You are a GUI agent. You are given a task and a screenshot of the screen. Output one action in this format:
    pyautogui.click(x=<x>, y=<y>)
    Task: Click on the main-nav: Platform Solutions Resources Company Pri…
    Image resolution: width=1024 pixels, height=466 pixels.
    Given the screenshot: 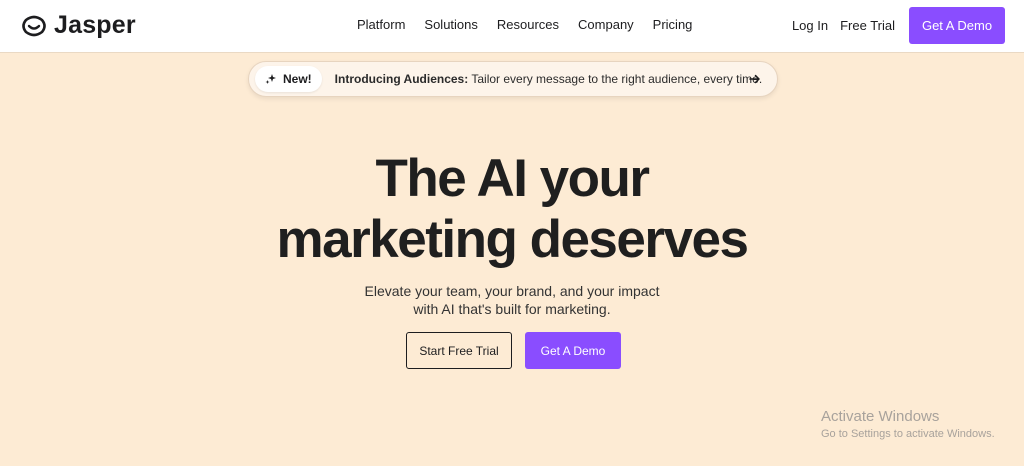 What is the action you would take?
    pyautogui.click(x=524, y=24)
    